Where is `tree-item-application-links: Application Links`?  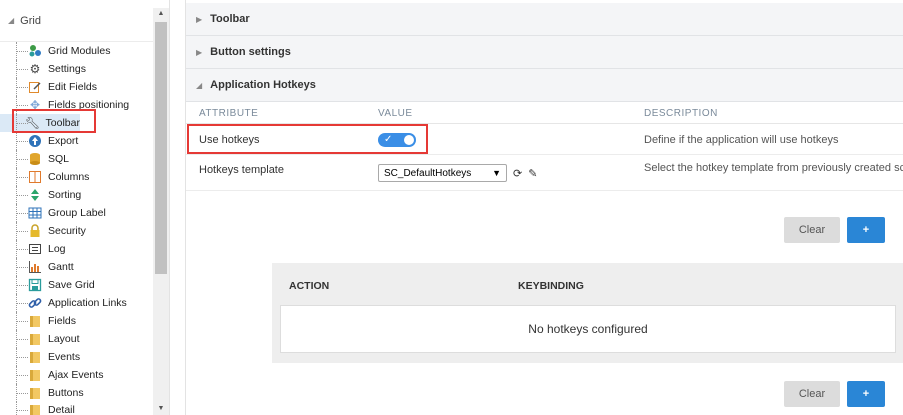
tree-item-application-links: Application Links is located at coordinates (63, 303).